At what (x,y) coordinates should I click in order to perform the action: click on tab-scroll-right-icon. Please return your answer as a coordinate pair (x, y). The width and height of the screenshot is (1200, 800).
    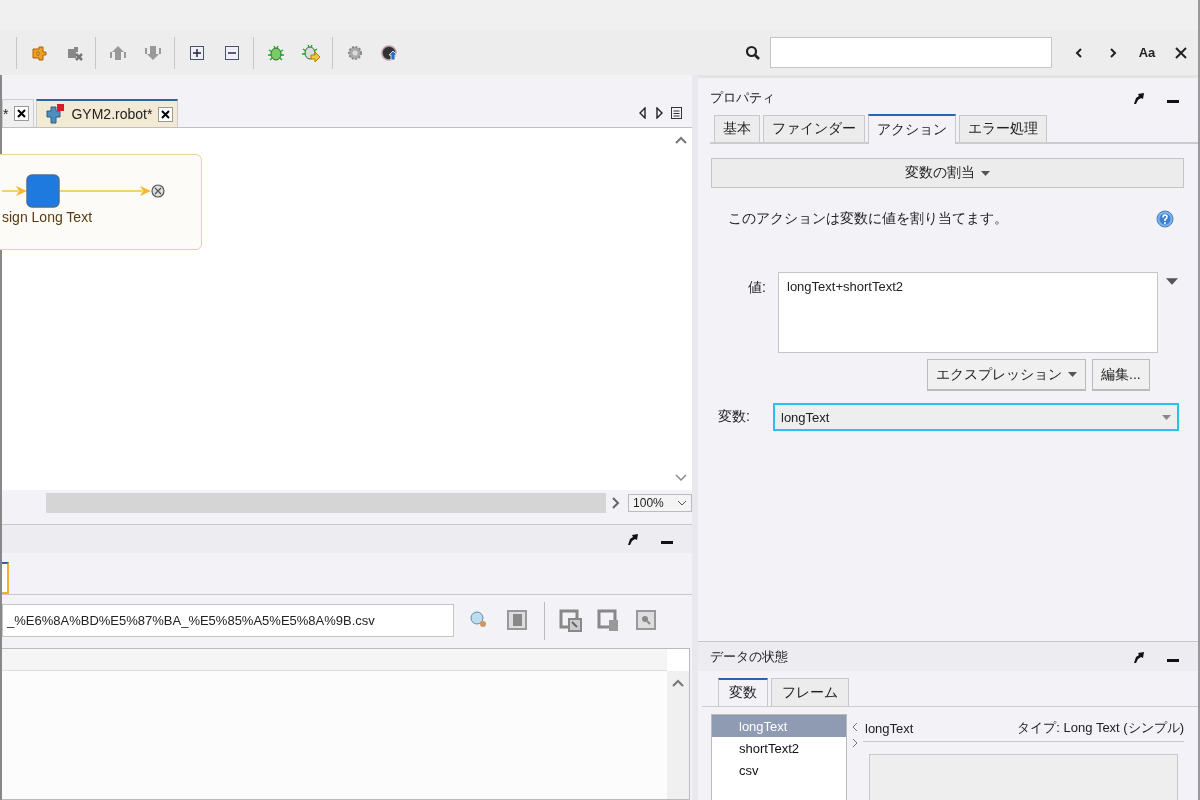
    Looking at the image, I should click on (659, 113).